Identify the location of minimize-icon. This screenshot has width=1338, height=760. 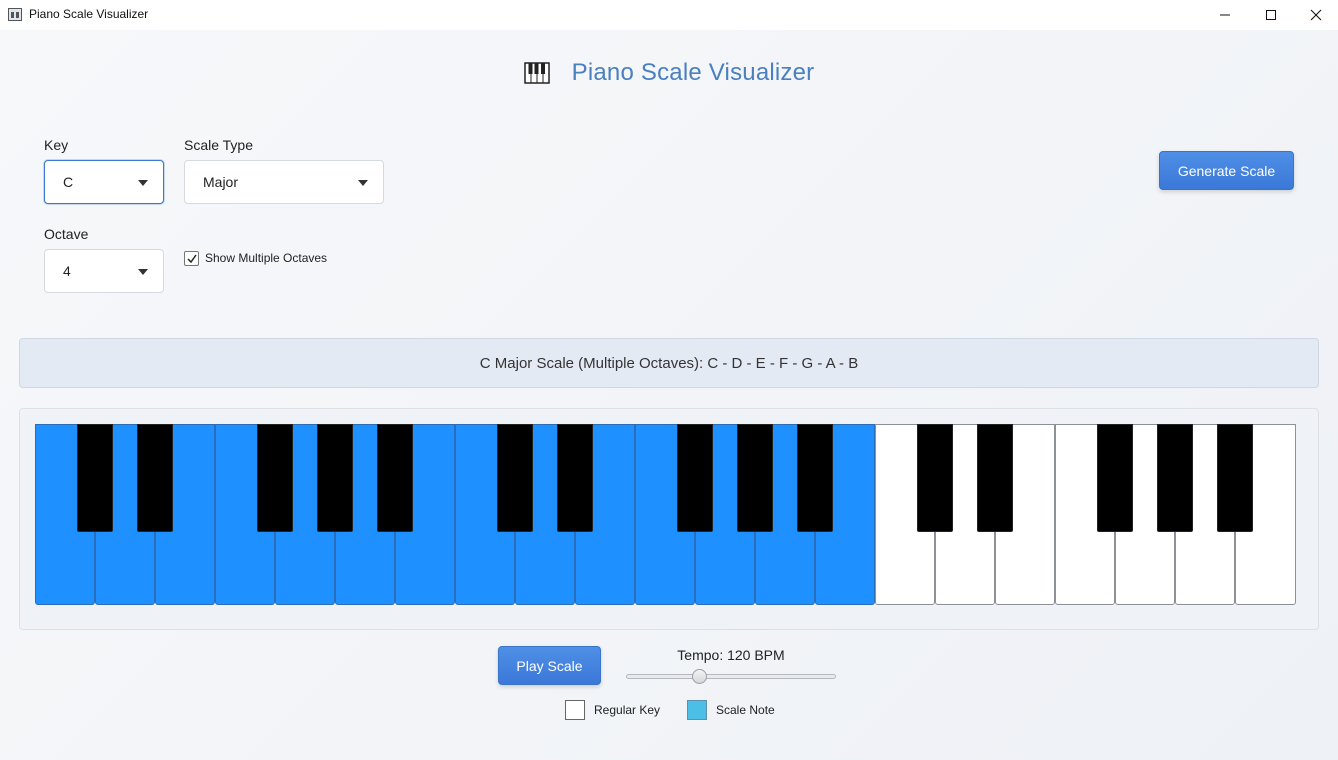
(1225, 15).